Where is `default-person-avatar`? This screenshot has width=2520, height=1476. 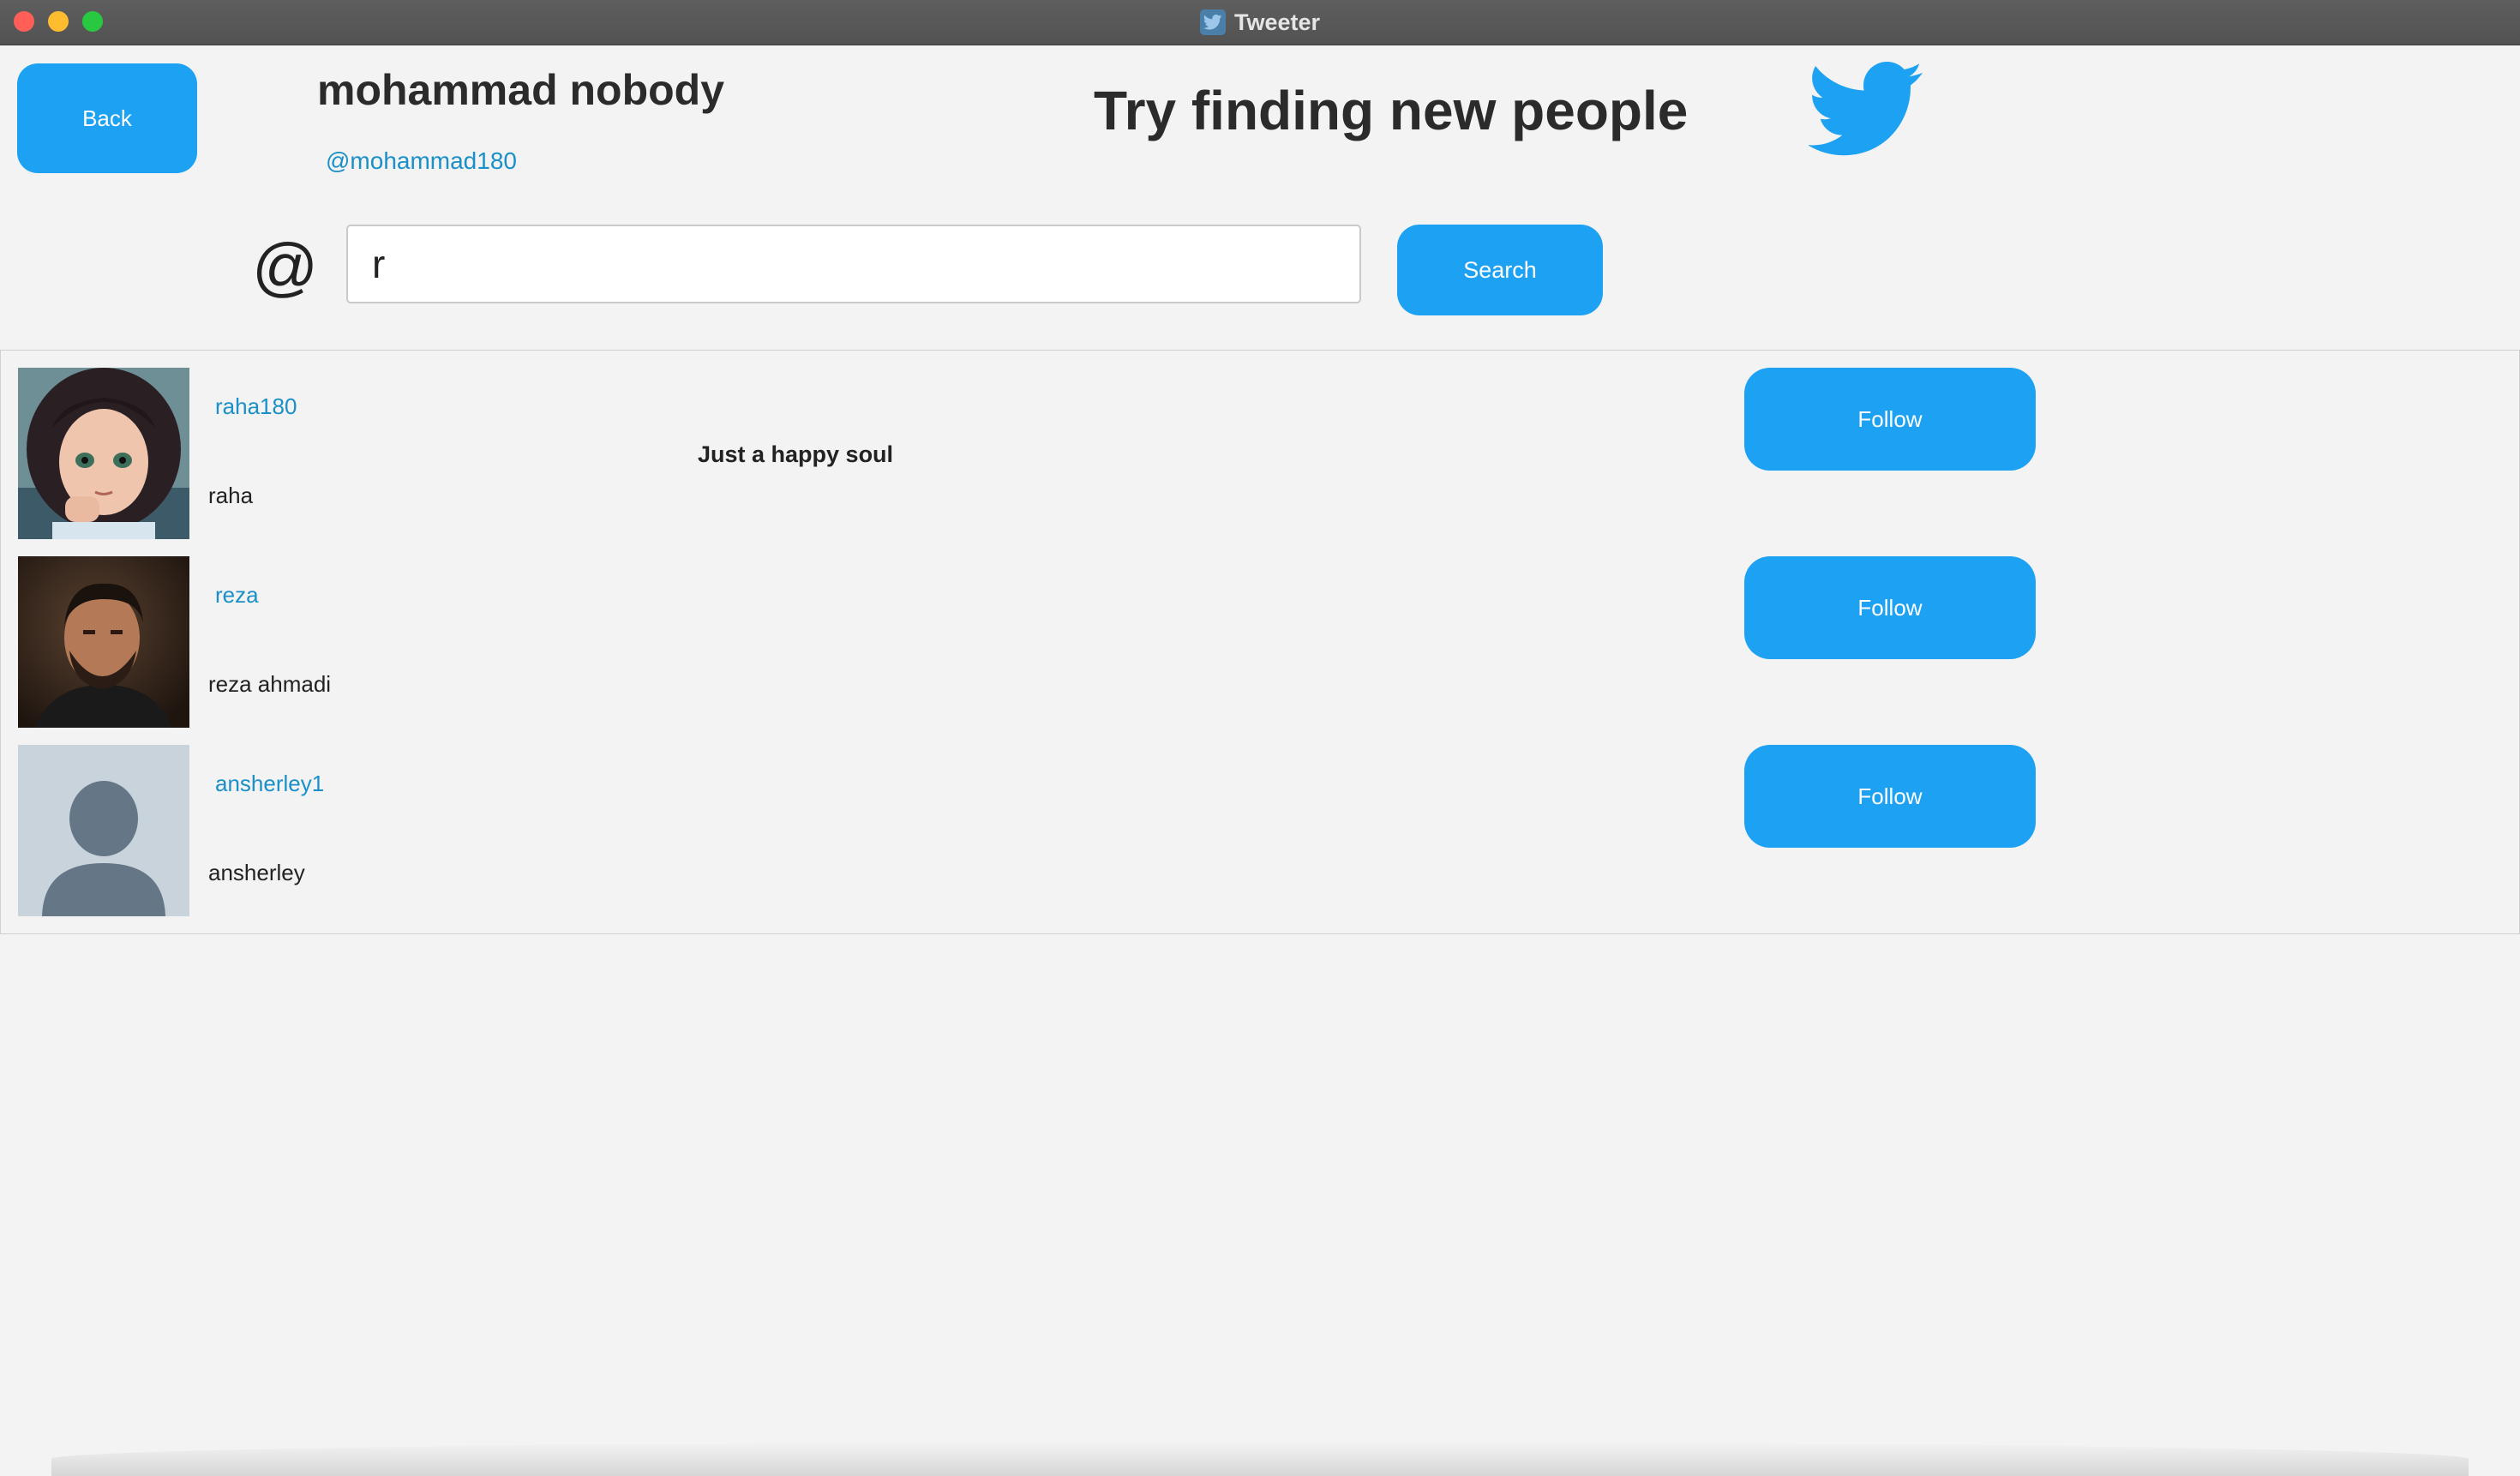
default-person-avatar is located at coordinates (103, 830).